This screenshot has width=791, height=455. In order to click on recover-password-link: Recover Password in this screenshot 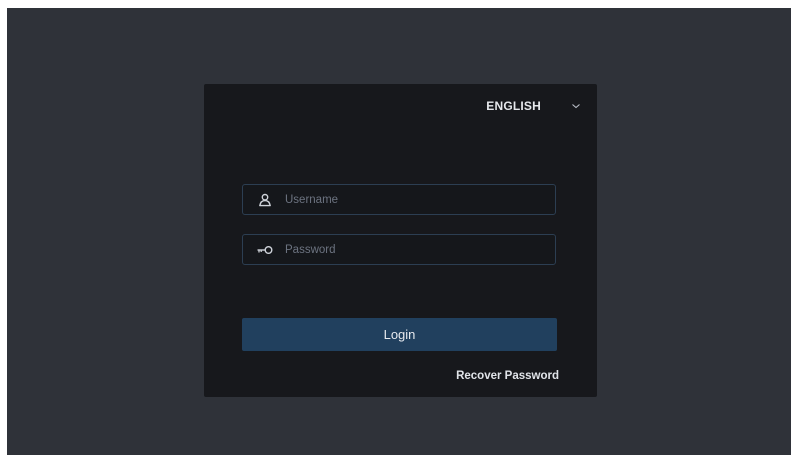, I will do `click(507, 376)`.